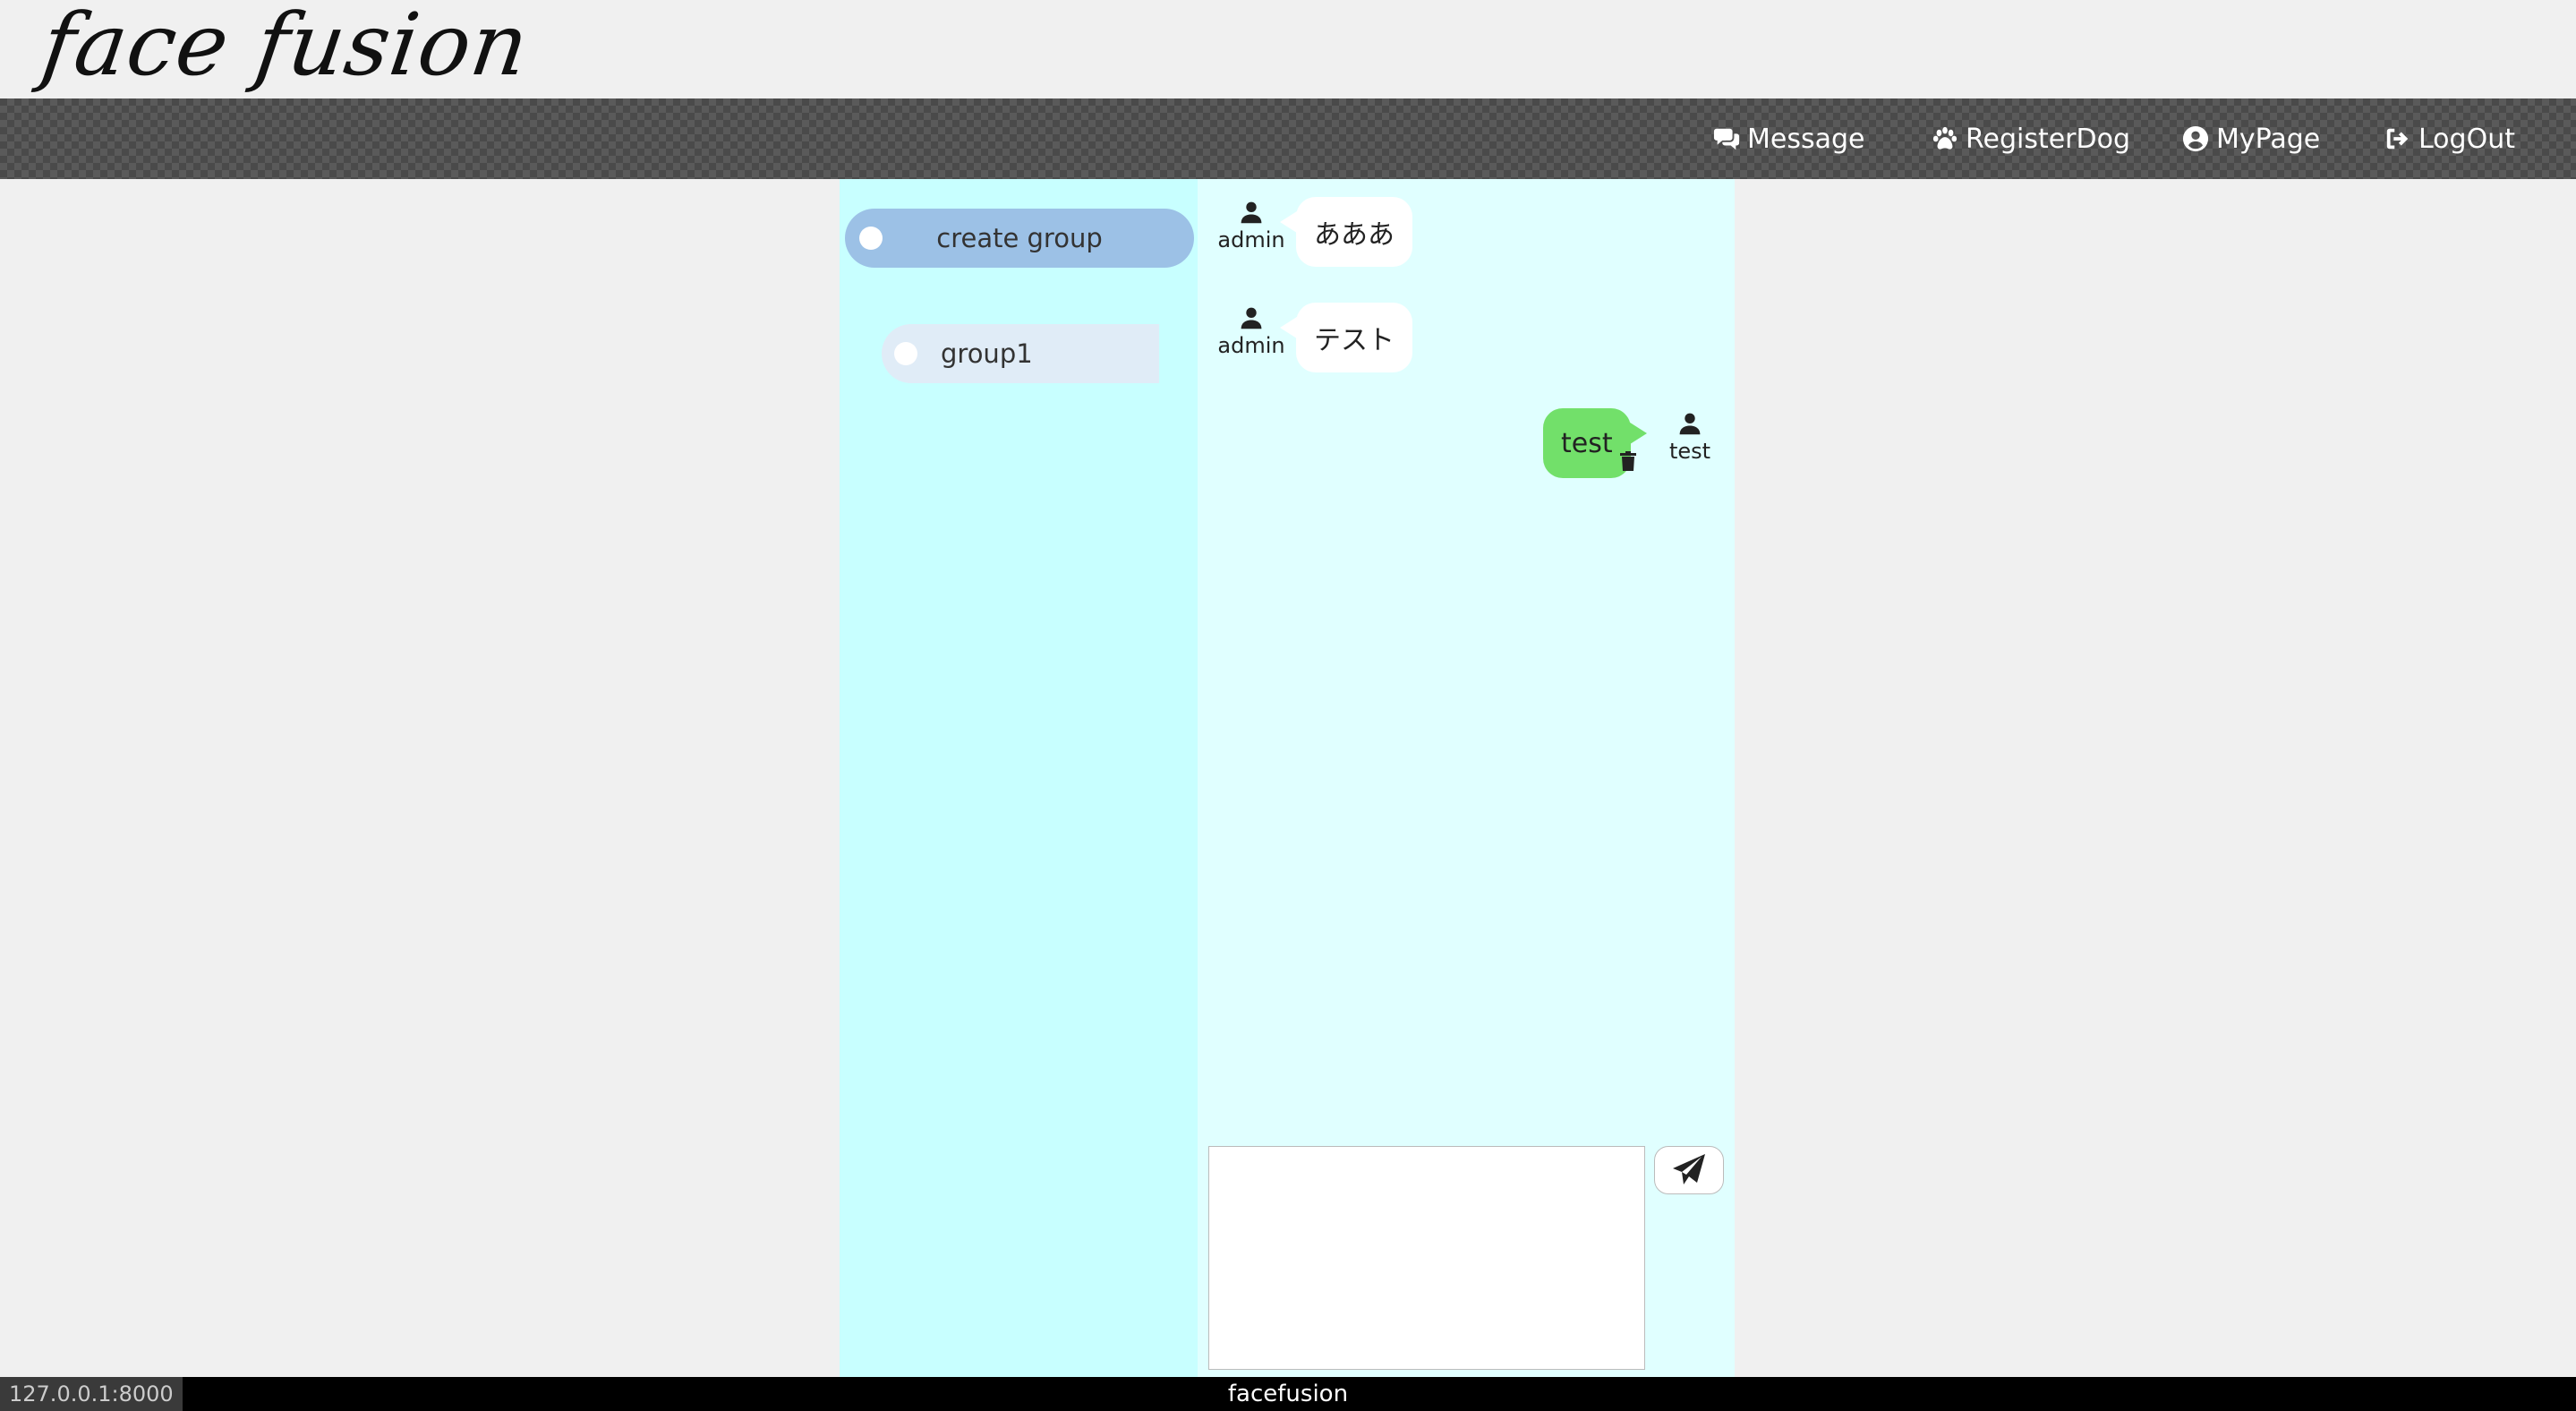  I want to click on send-button, so click(1689, 1170).